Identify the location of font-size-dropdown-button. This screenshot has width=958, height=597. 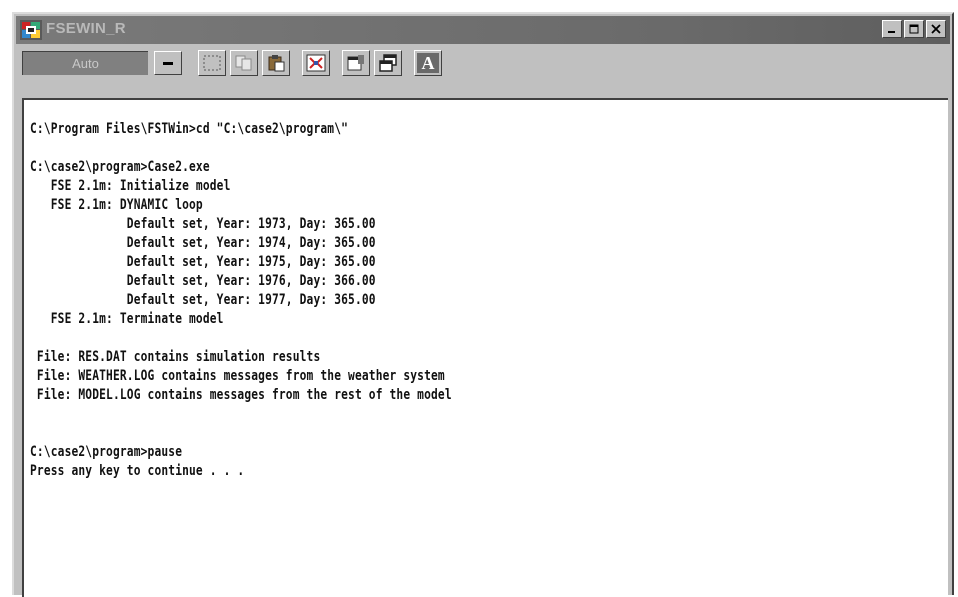
(168, 63).